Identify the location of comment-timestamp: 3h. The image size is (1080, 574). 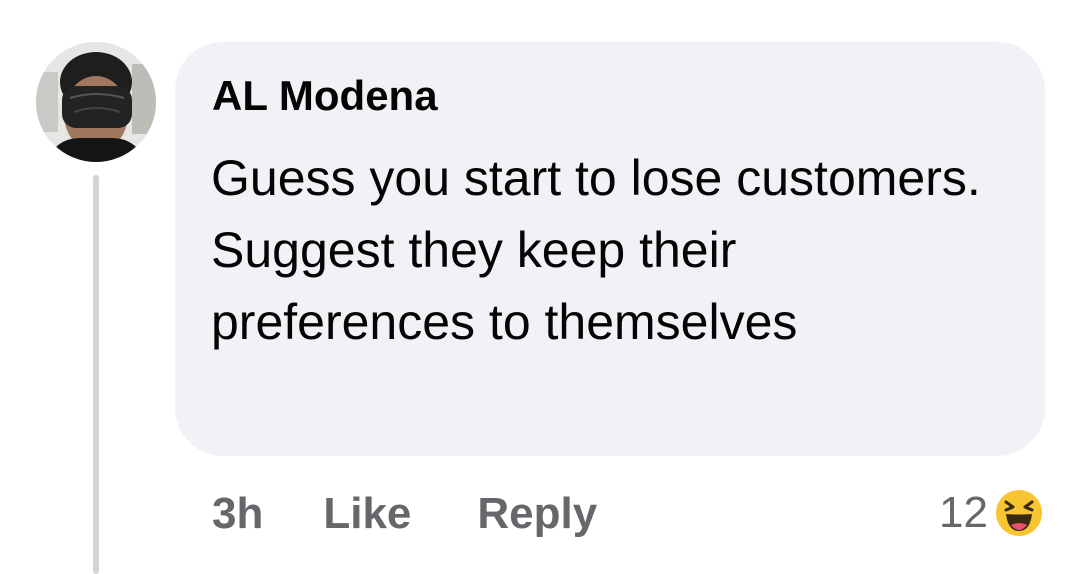
(237, 514).